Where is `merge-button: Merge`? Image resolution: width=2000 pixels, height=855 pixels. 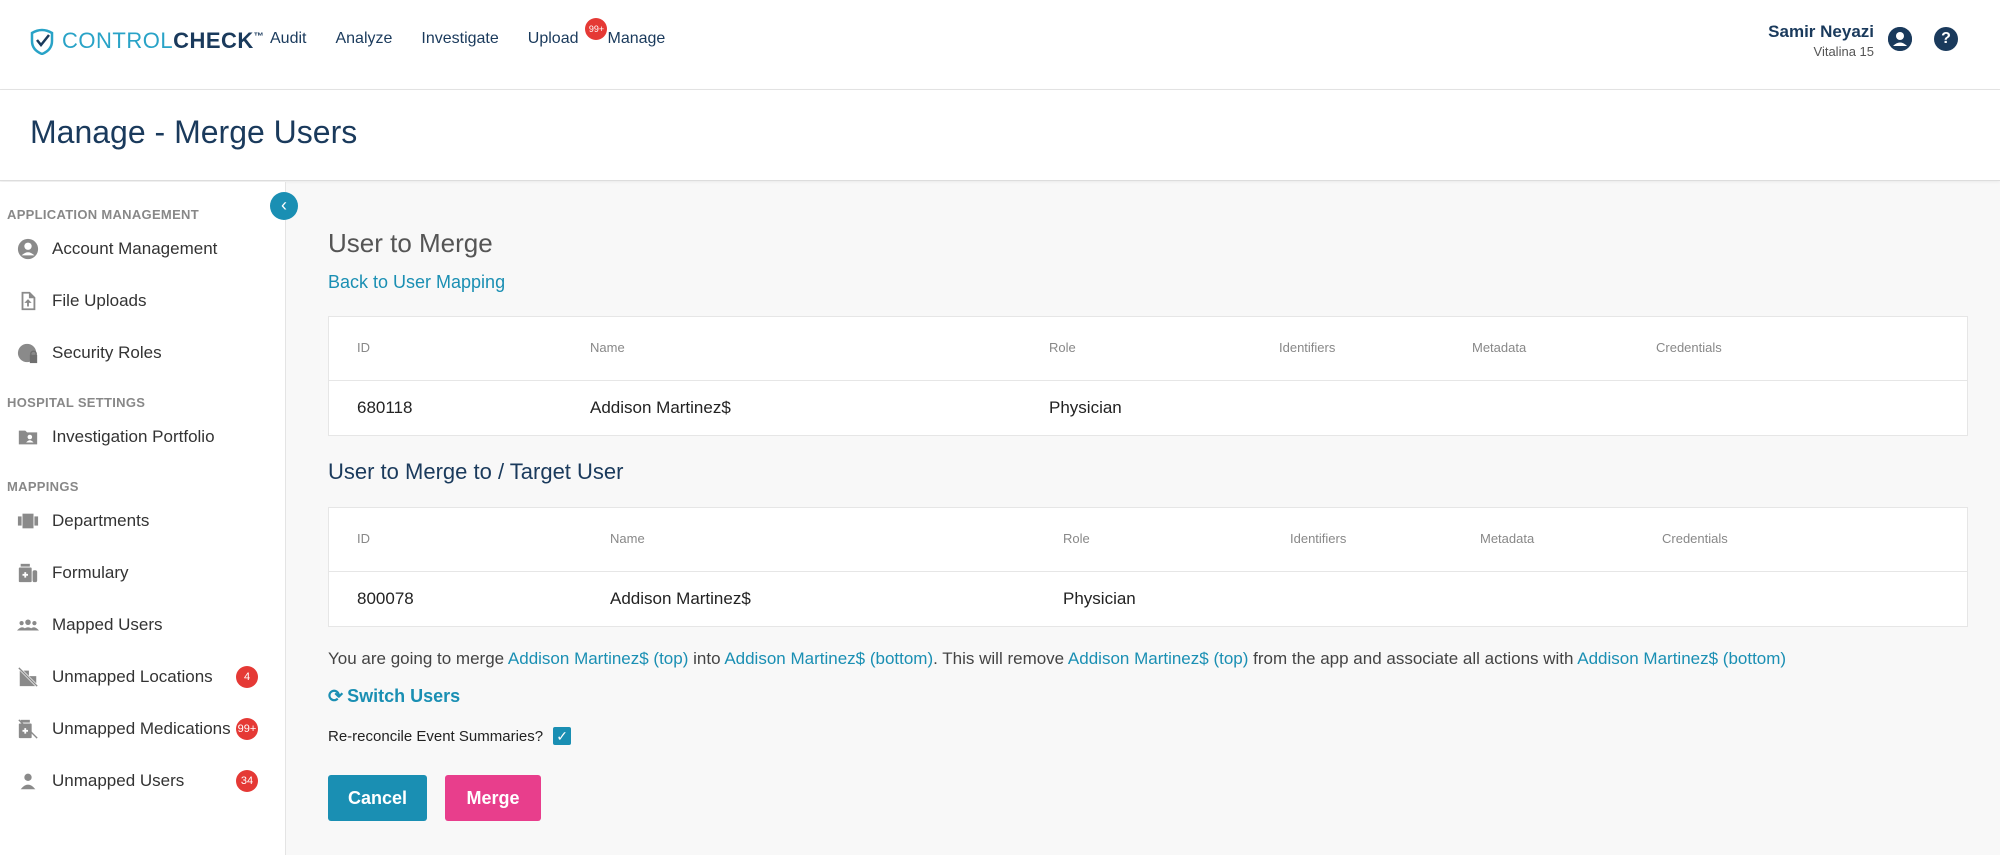 merge-button: Merge is located at coordinates (493, 798).